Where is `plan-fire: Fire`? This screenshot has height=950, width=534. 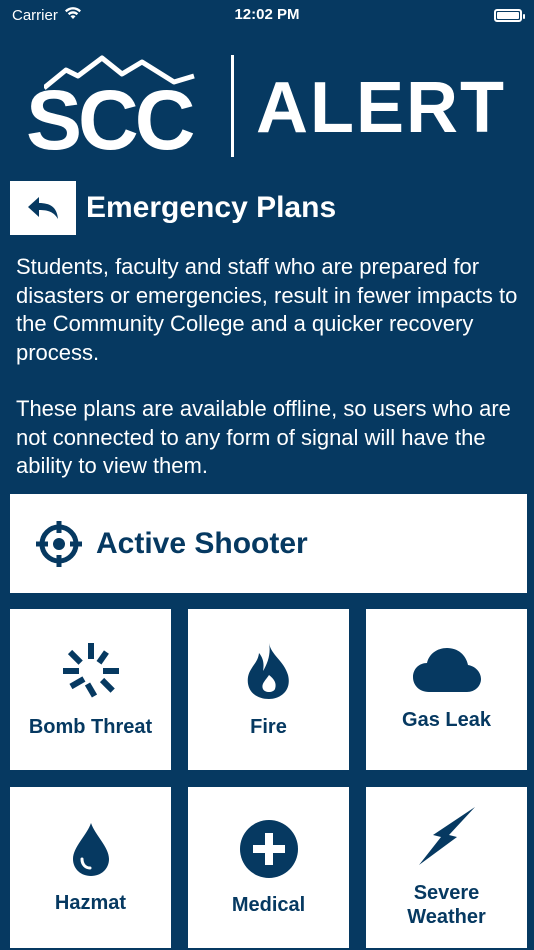 plan-fire: Fire is located at coordinates (268, 689).